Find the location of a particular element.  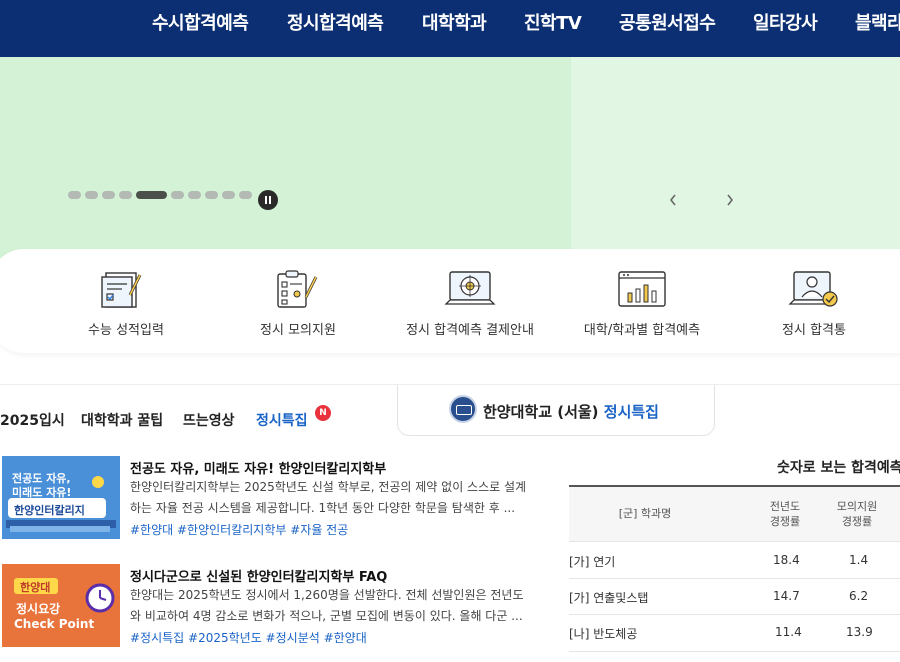

nav-item-univ-major: 대학학과 is located at coordinates (454, 22).